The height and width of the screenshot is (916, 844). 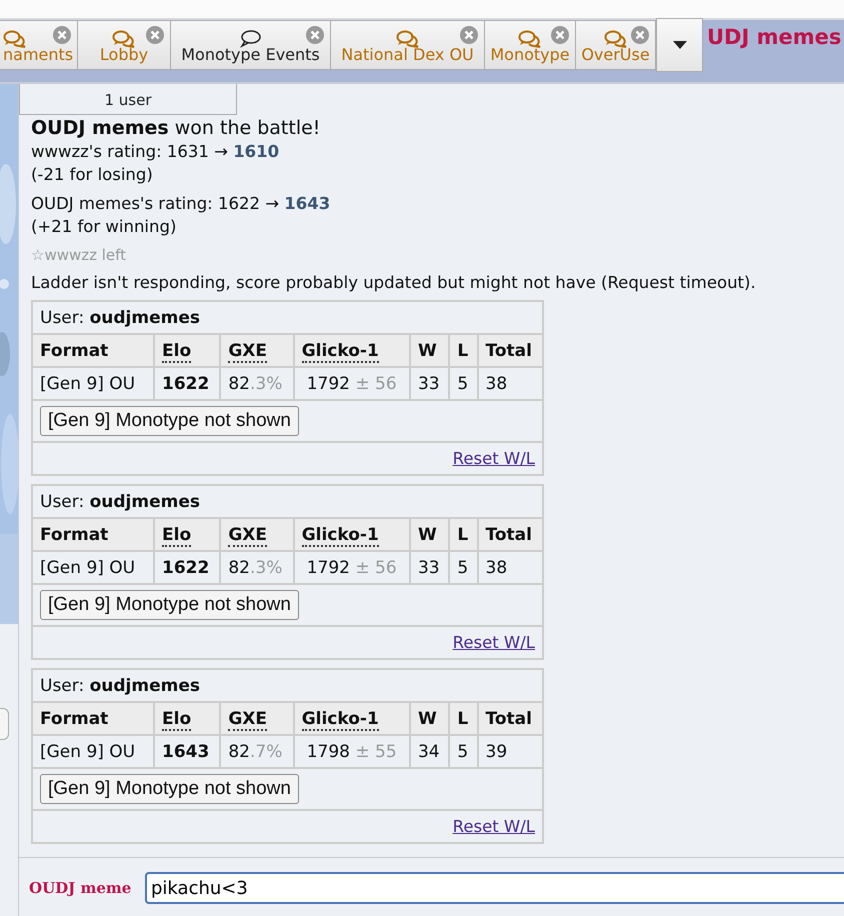 What do you see at coordinates (128, 99) in the screenshot?
I see `userlist-button: 1 user` at bounding box center [128, 99].